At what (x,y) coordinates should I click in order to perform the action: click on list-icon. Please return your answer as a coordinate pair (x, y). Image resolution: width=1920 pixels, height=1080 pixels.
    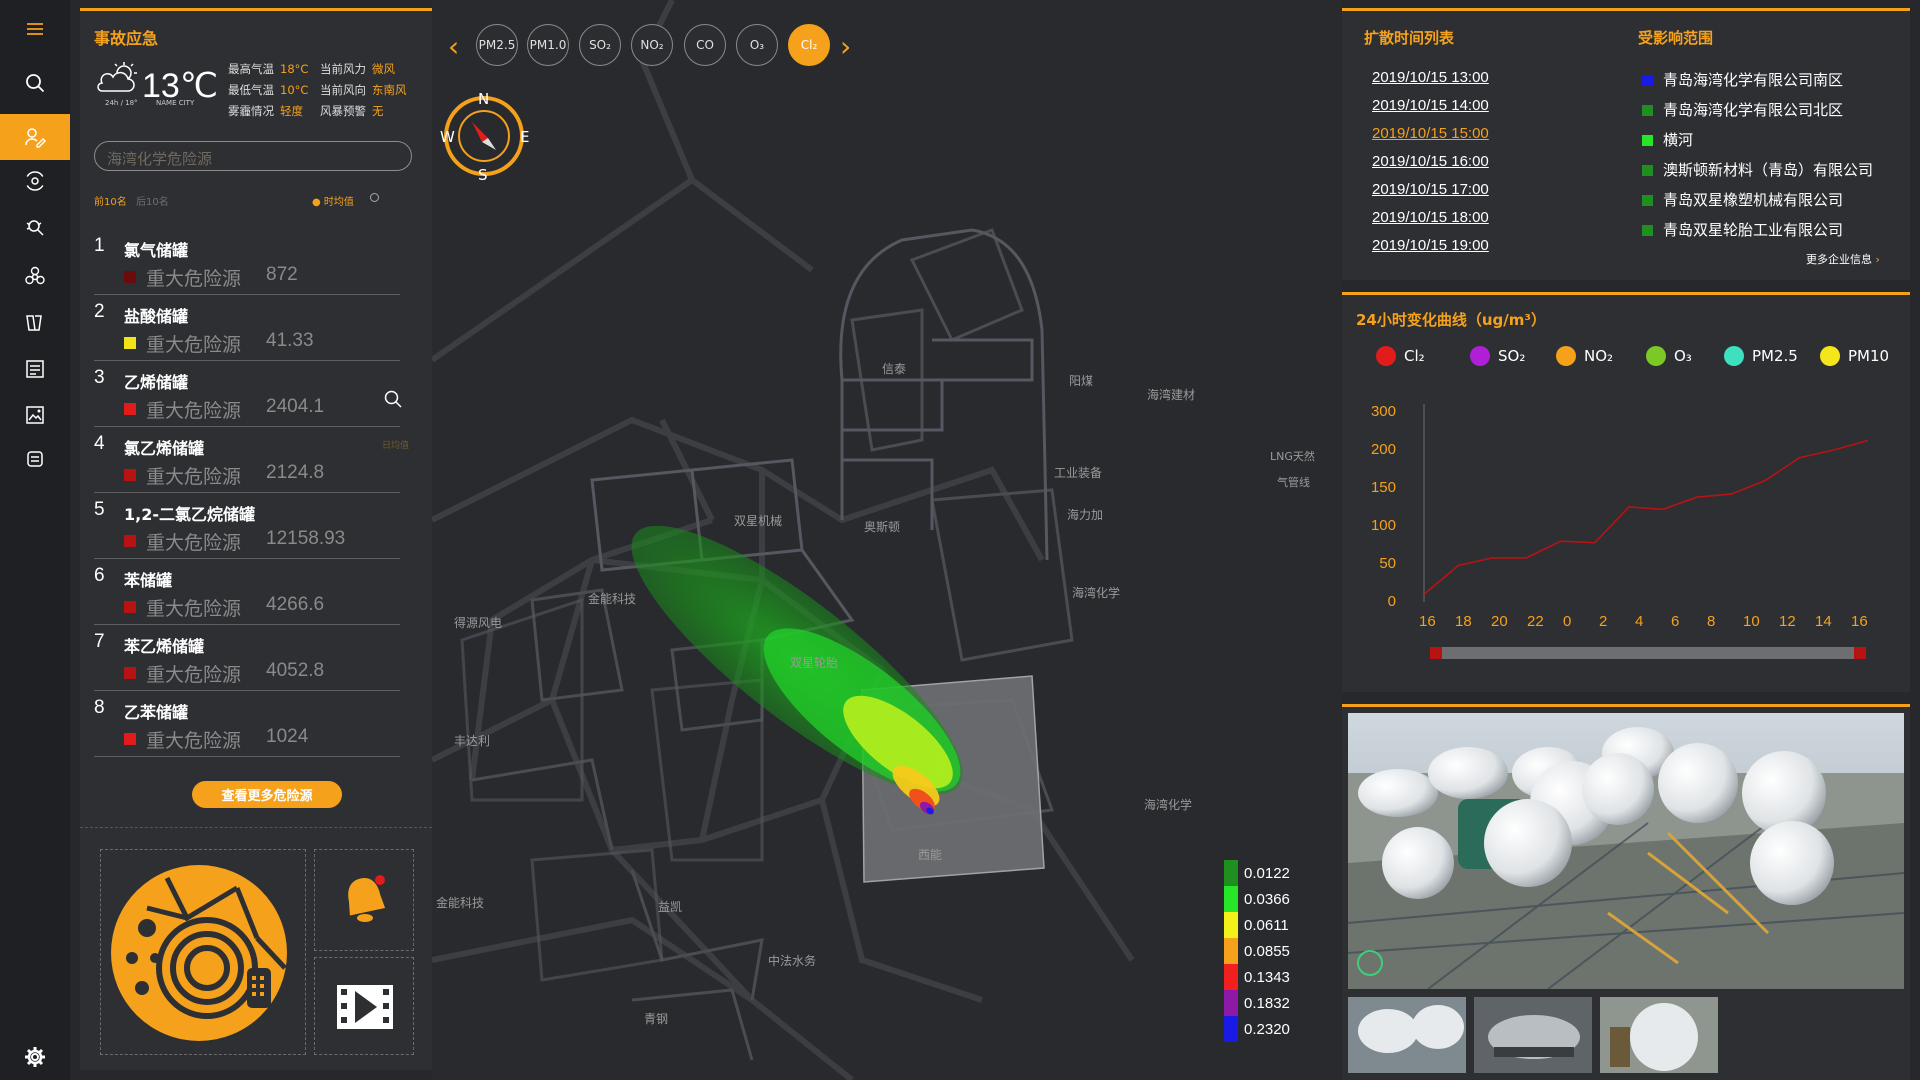
    Looking at the image, I should click on (35, 459).